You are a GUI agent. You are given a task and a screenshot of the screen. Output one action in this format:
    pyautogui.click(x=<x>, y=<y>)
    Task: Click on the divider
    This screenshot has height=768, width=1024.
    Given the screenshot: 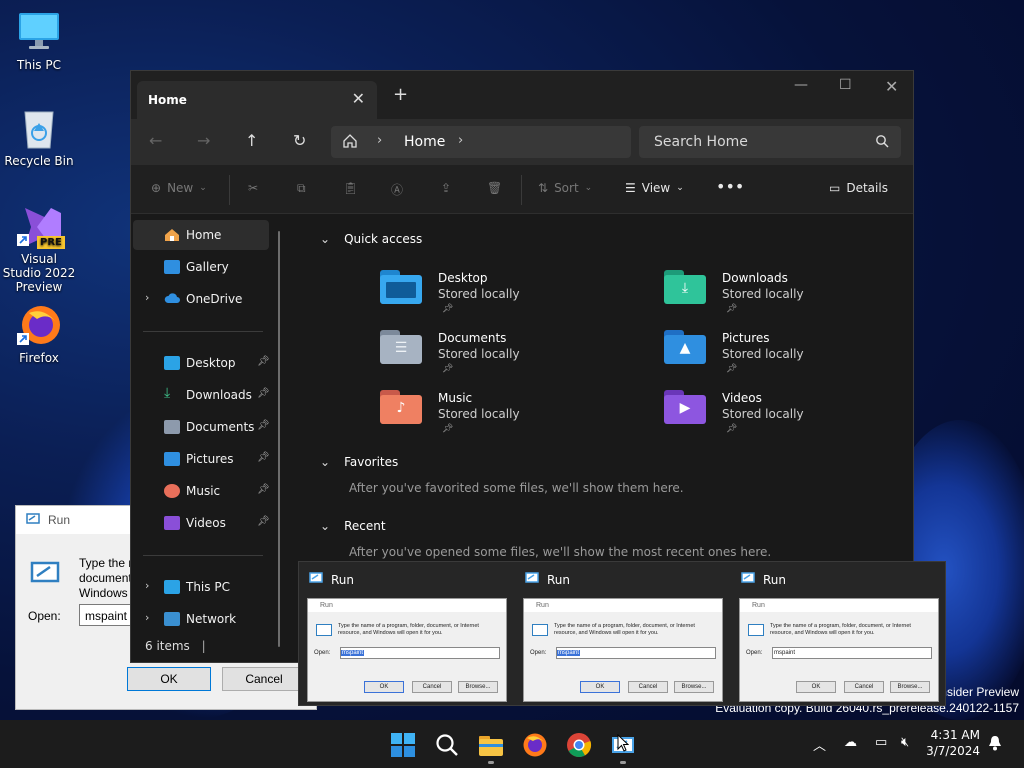 What is the action you would take?
    pyautogui.click(x=229, y=190)
    